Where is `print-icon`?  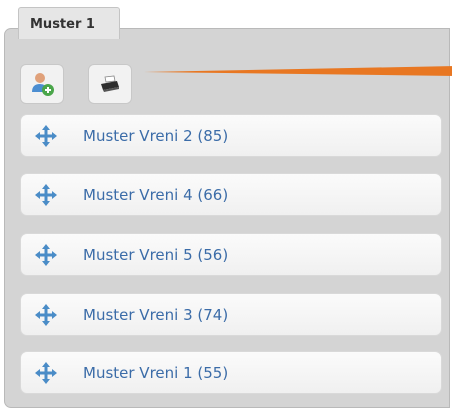 print-icon is located at coordinates (110, 83).